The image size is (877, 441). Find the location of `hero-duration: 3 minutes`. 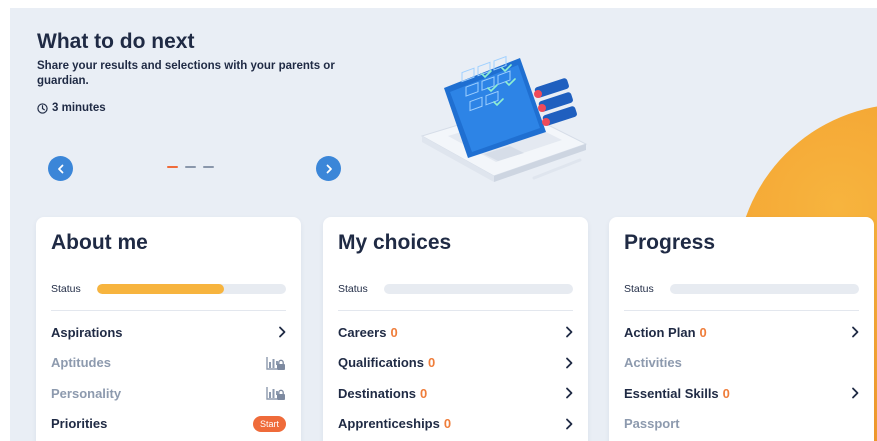

hero-duration: 3 minutes is located at coordinates (71, 108).